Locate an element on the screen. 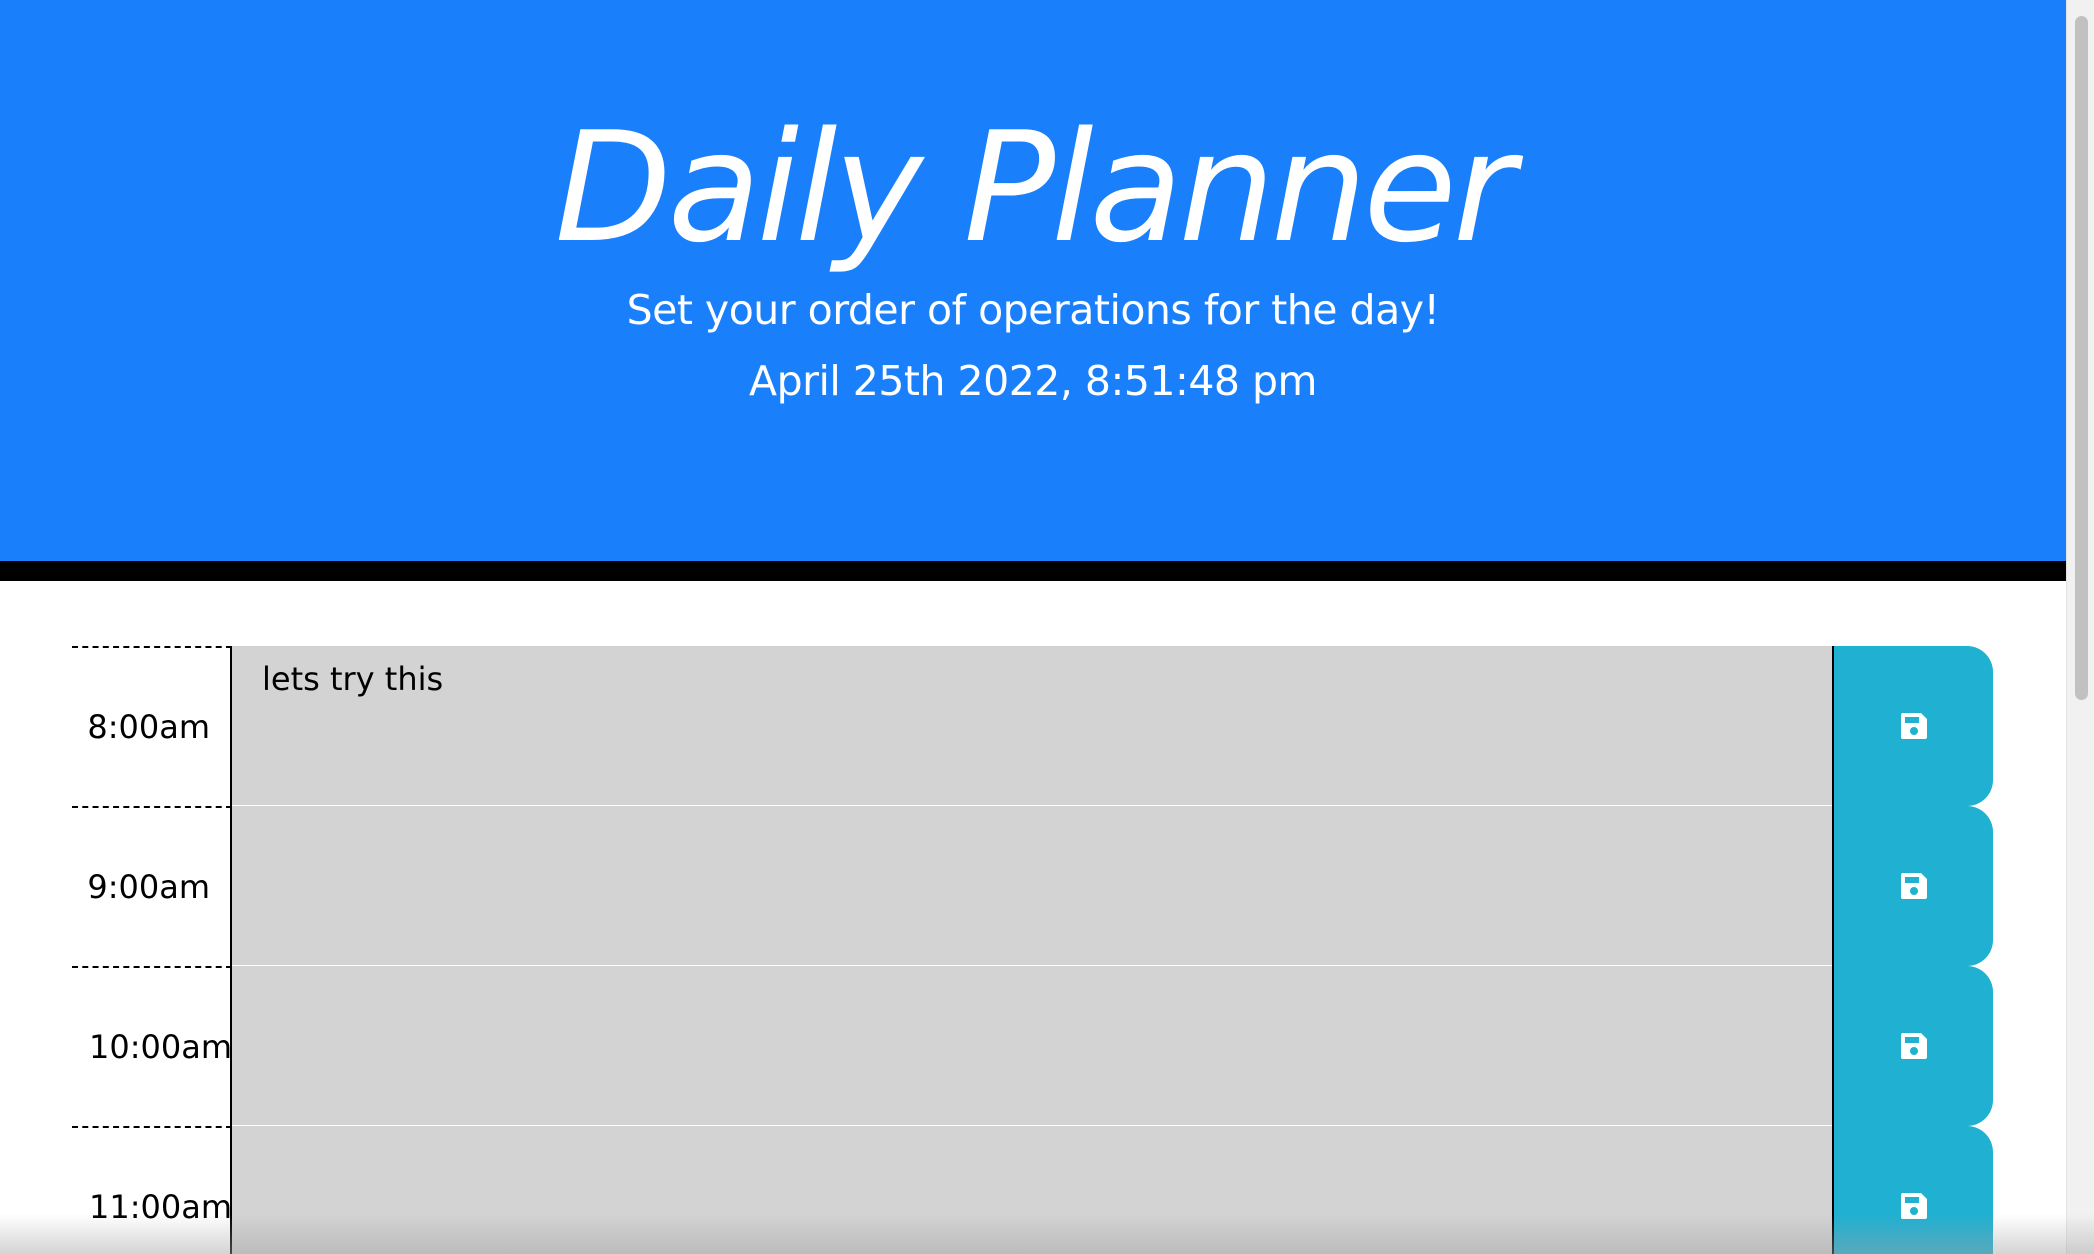 The image size is (2094, 1254). hour-label: 10:00am is located at coordinates (152, 1046).